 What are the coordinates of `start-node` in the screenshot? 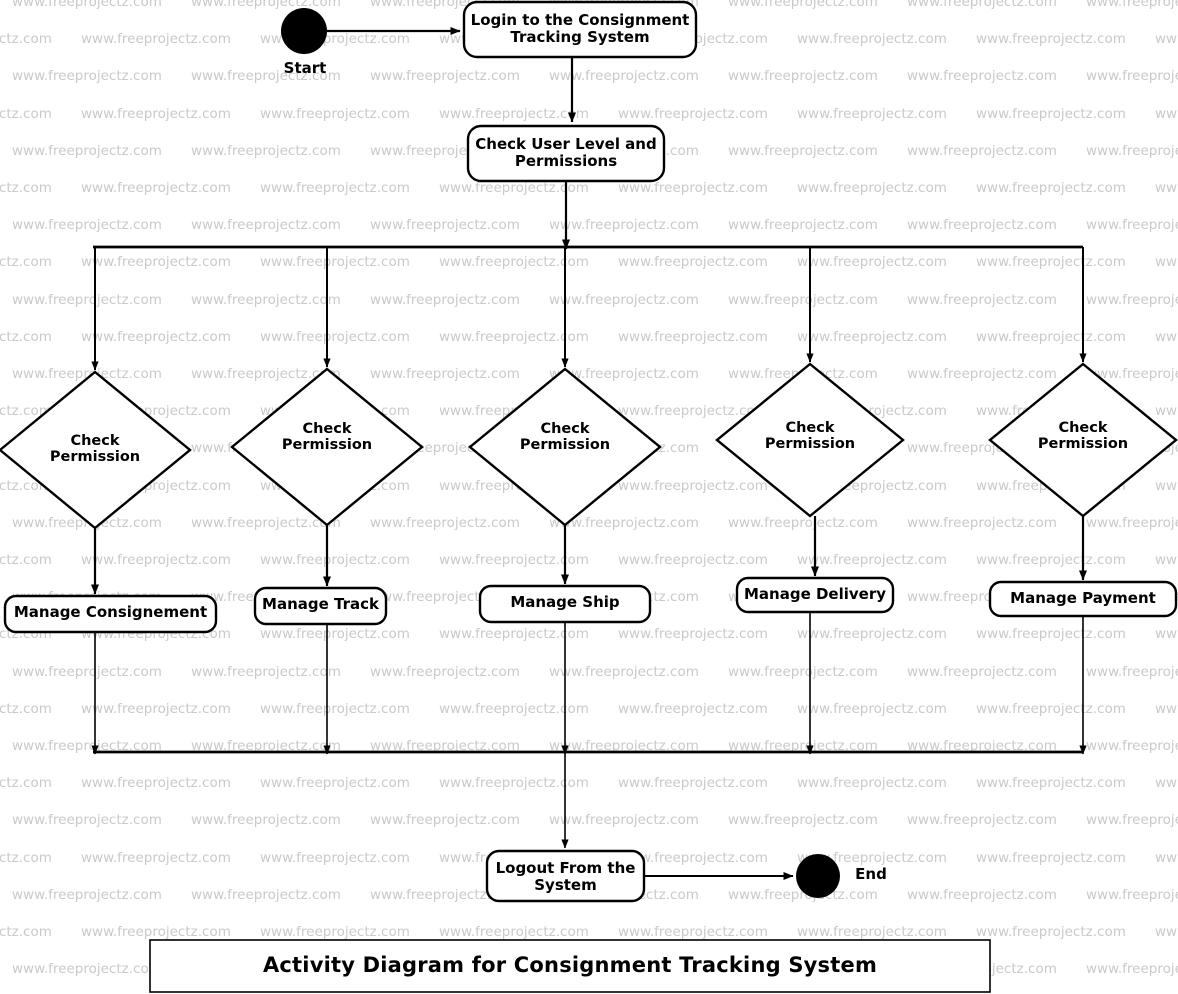 It's located at (304, 31).